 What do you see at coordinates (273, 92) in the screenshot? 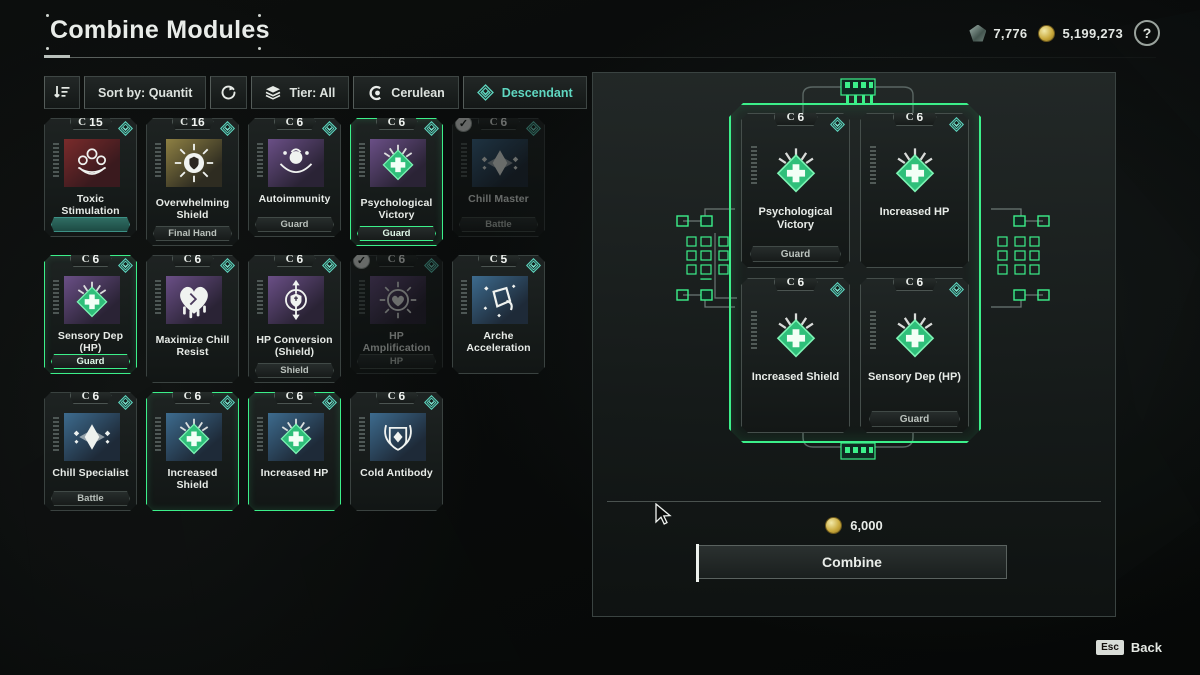
I see `layers-icon` at bounding box center [273, 92].